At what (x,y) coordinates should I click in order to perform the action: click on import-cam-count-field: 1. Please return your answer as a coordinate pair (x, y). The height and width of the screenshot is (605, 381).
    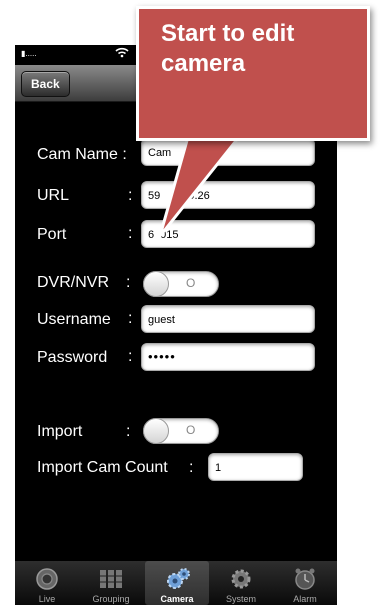
    Looking at the image, I should click on (255, 467).